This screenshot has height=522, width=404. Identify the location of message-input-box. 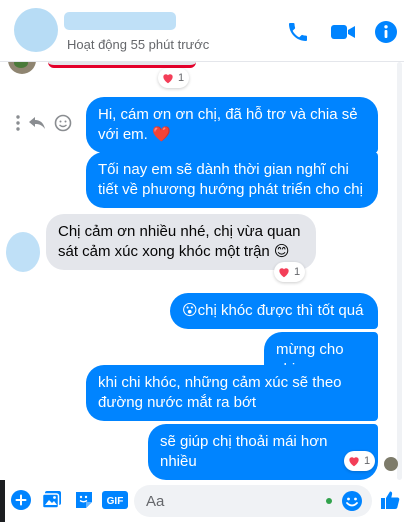
(253, 501).